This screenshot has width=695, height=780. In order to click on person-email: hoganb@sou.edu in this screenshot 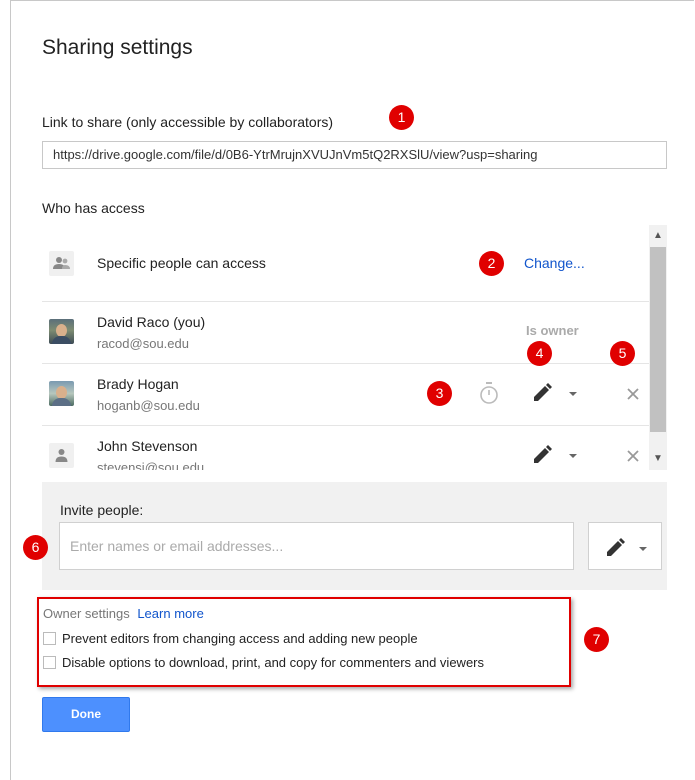, I will do `click(148, 405)`.